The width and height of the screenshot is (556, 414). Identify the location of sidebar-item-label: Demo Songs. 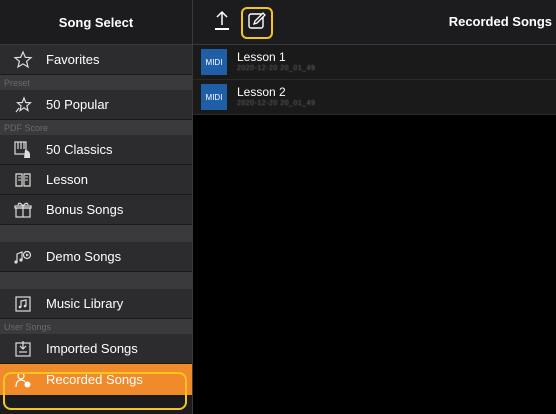
(84, 256).